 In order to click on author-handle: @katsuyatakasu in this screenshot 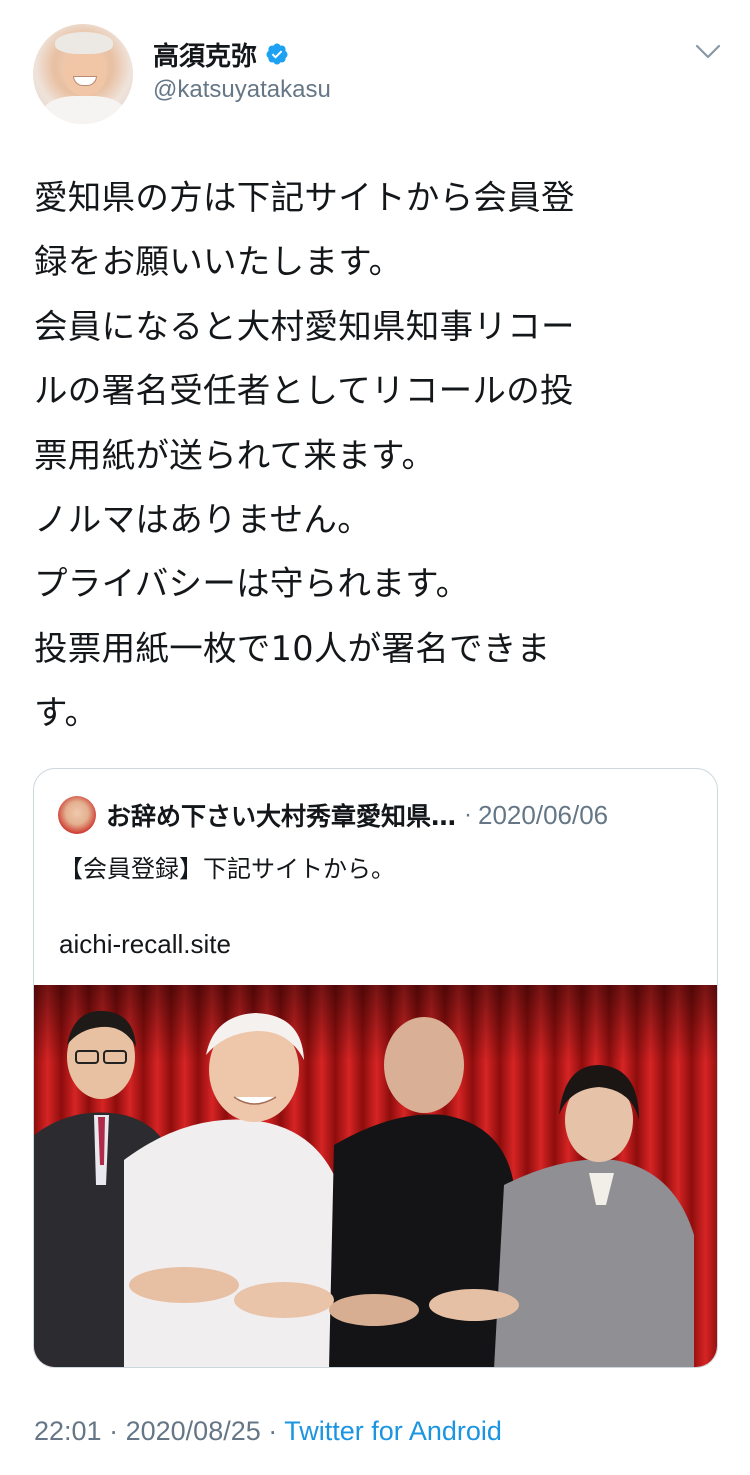, I will do `click(242, 90)`.